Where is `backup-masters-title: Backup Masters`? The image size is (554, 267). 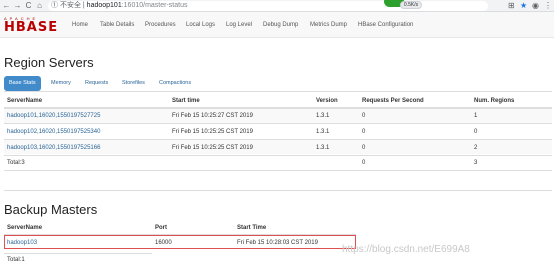
backup-masters-title: Backup Masters is located at coordinates (51, 209).